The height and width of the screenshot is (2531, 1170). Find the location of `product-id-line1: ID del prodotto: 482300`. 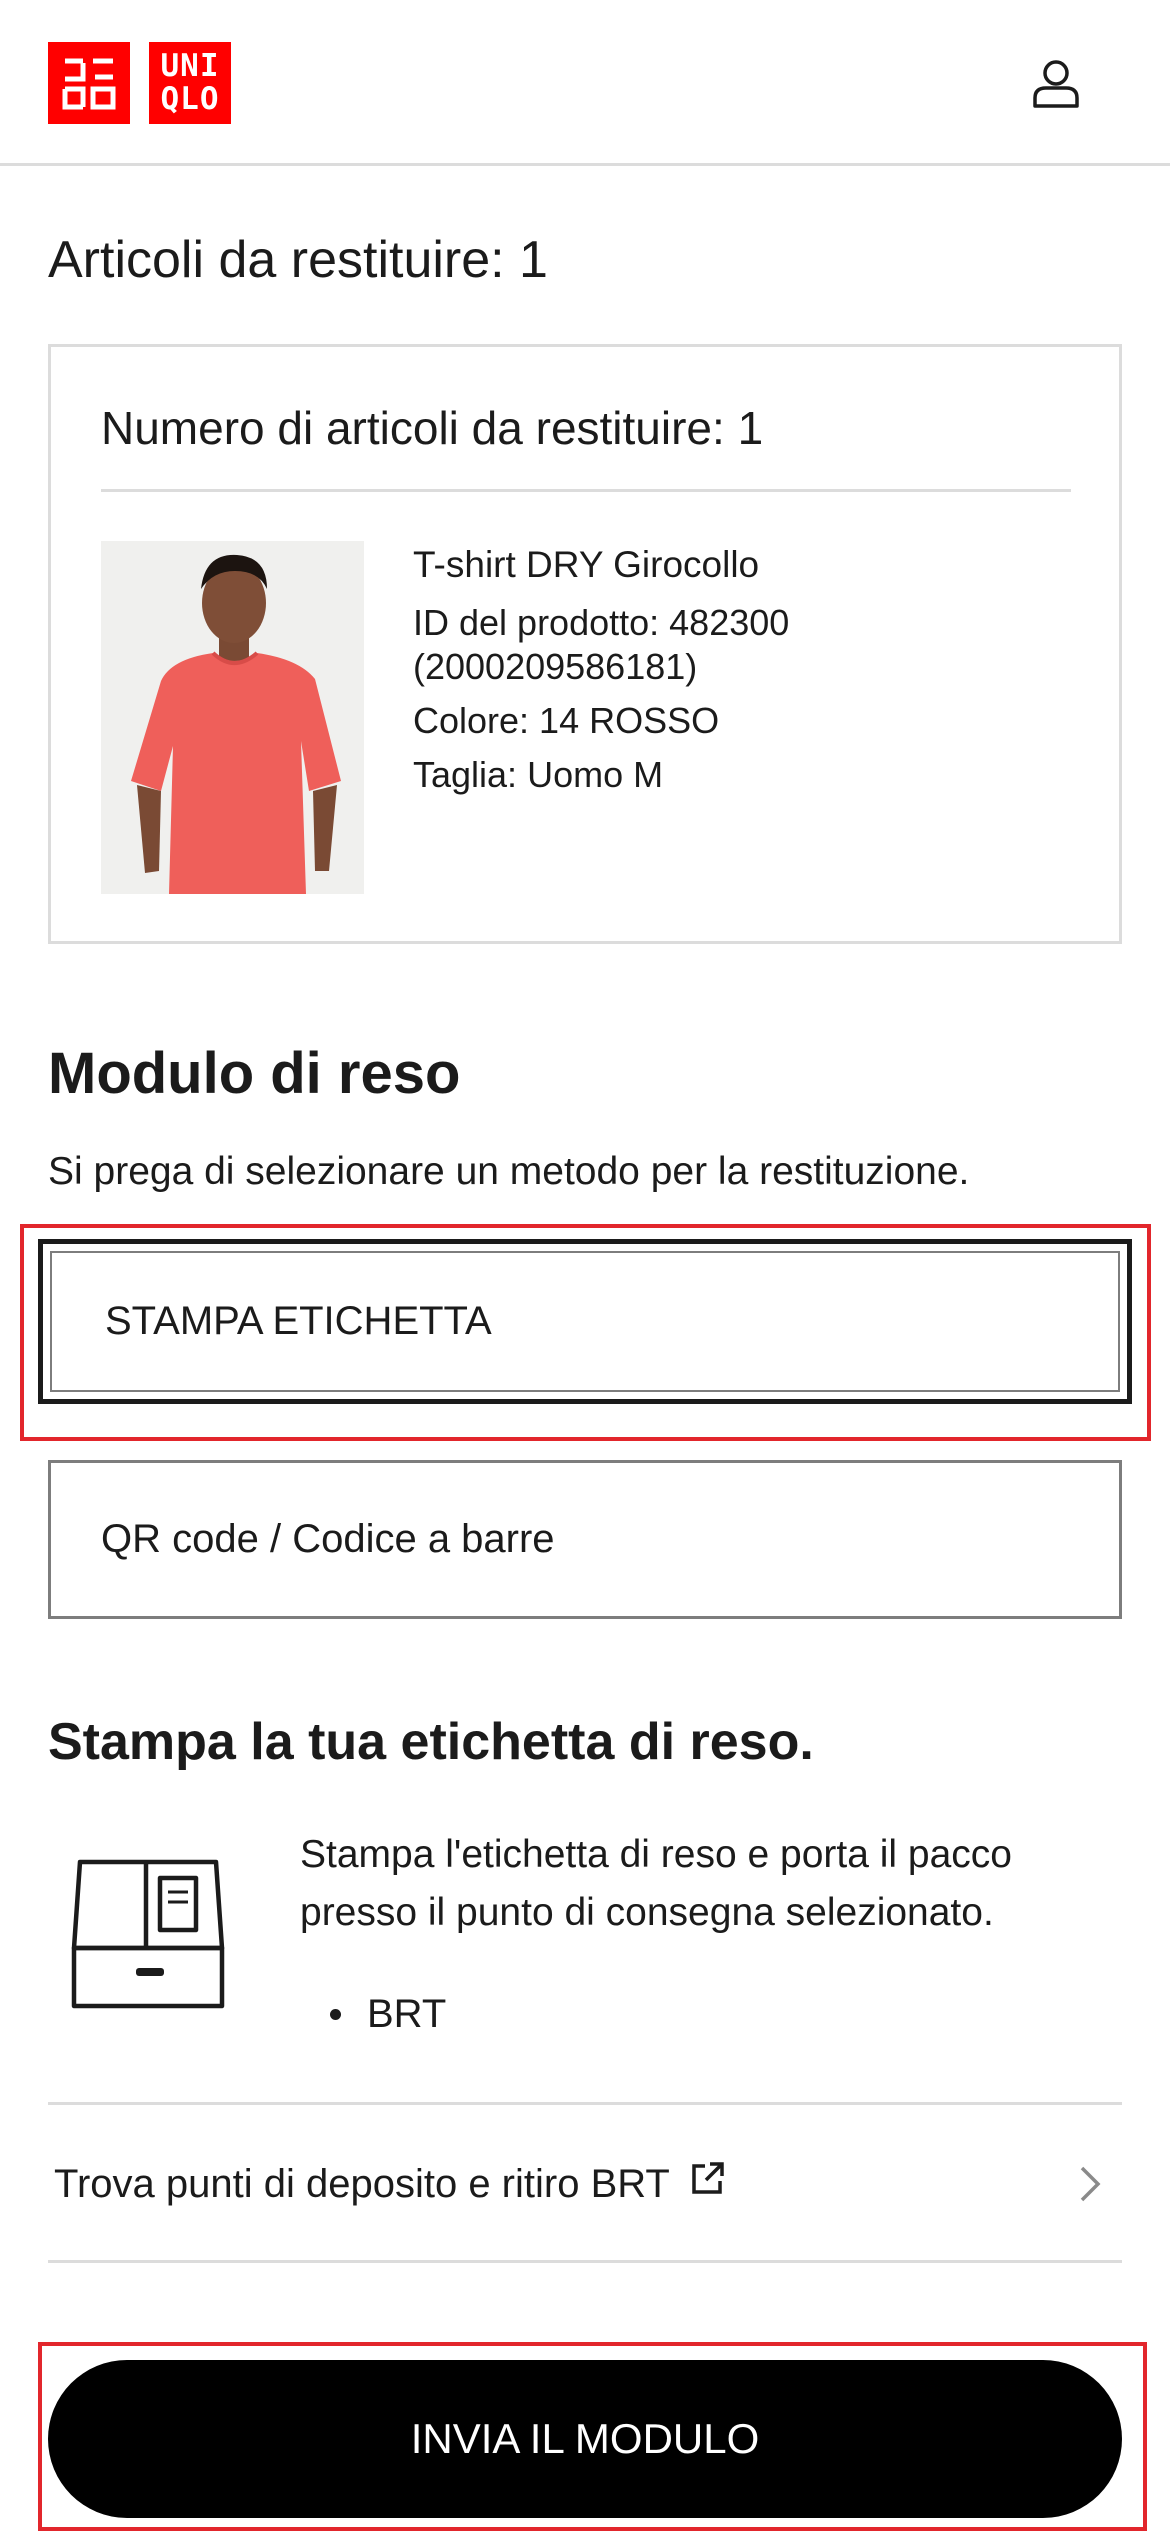

product-id-line1: ID del prodotto: 482300 is located at coordinates (601, 622).